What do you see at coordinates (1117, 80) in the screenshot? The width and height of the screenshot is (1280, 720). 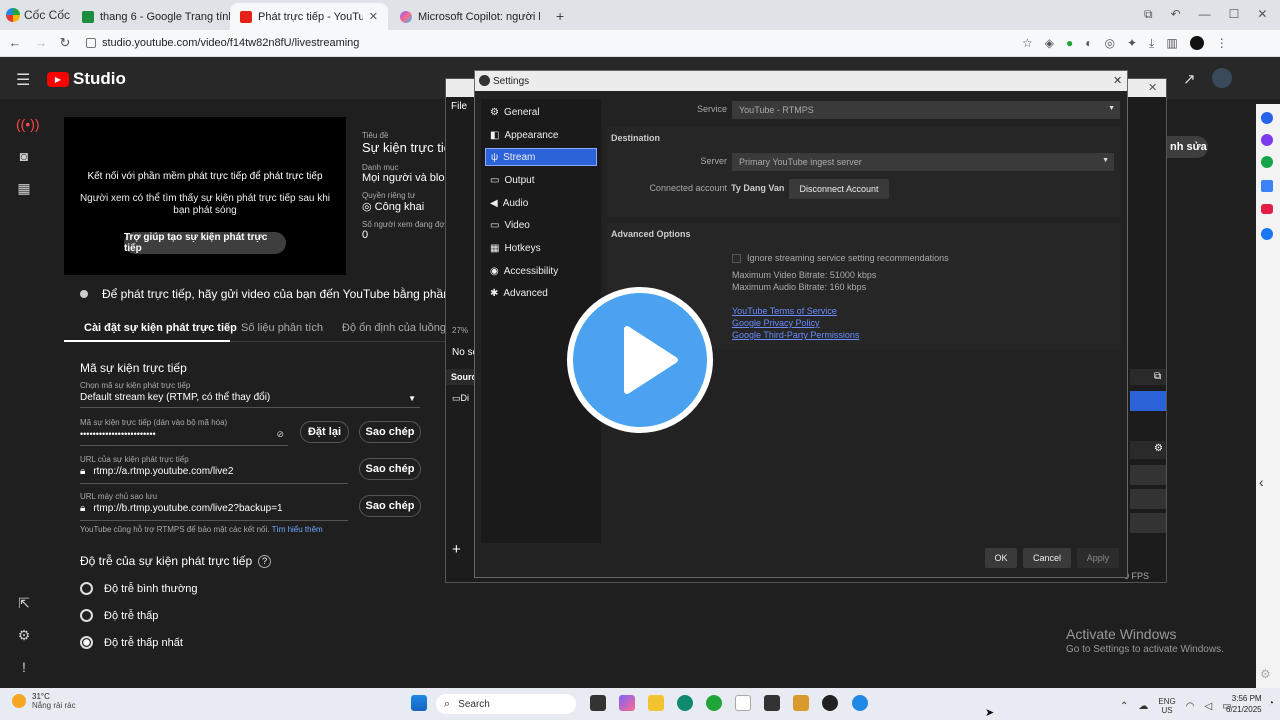 I see `settings-close-icon: ✕` at bounding box center [1117, 80].